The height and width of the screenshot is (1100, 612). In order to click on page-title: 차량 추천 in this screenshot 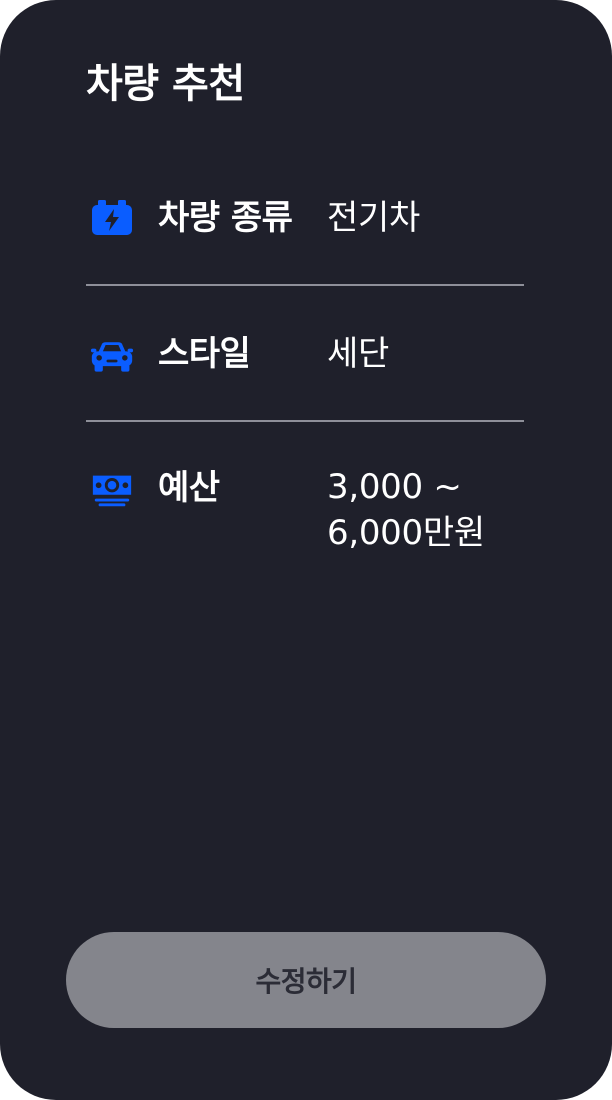, I will do `click(165, 84)`.